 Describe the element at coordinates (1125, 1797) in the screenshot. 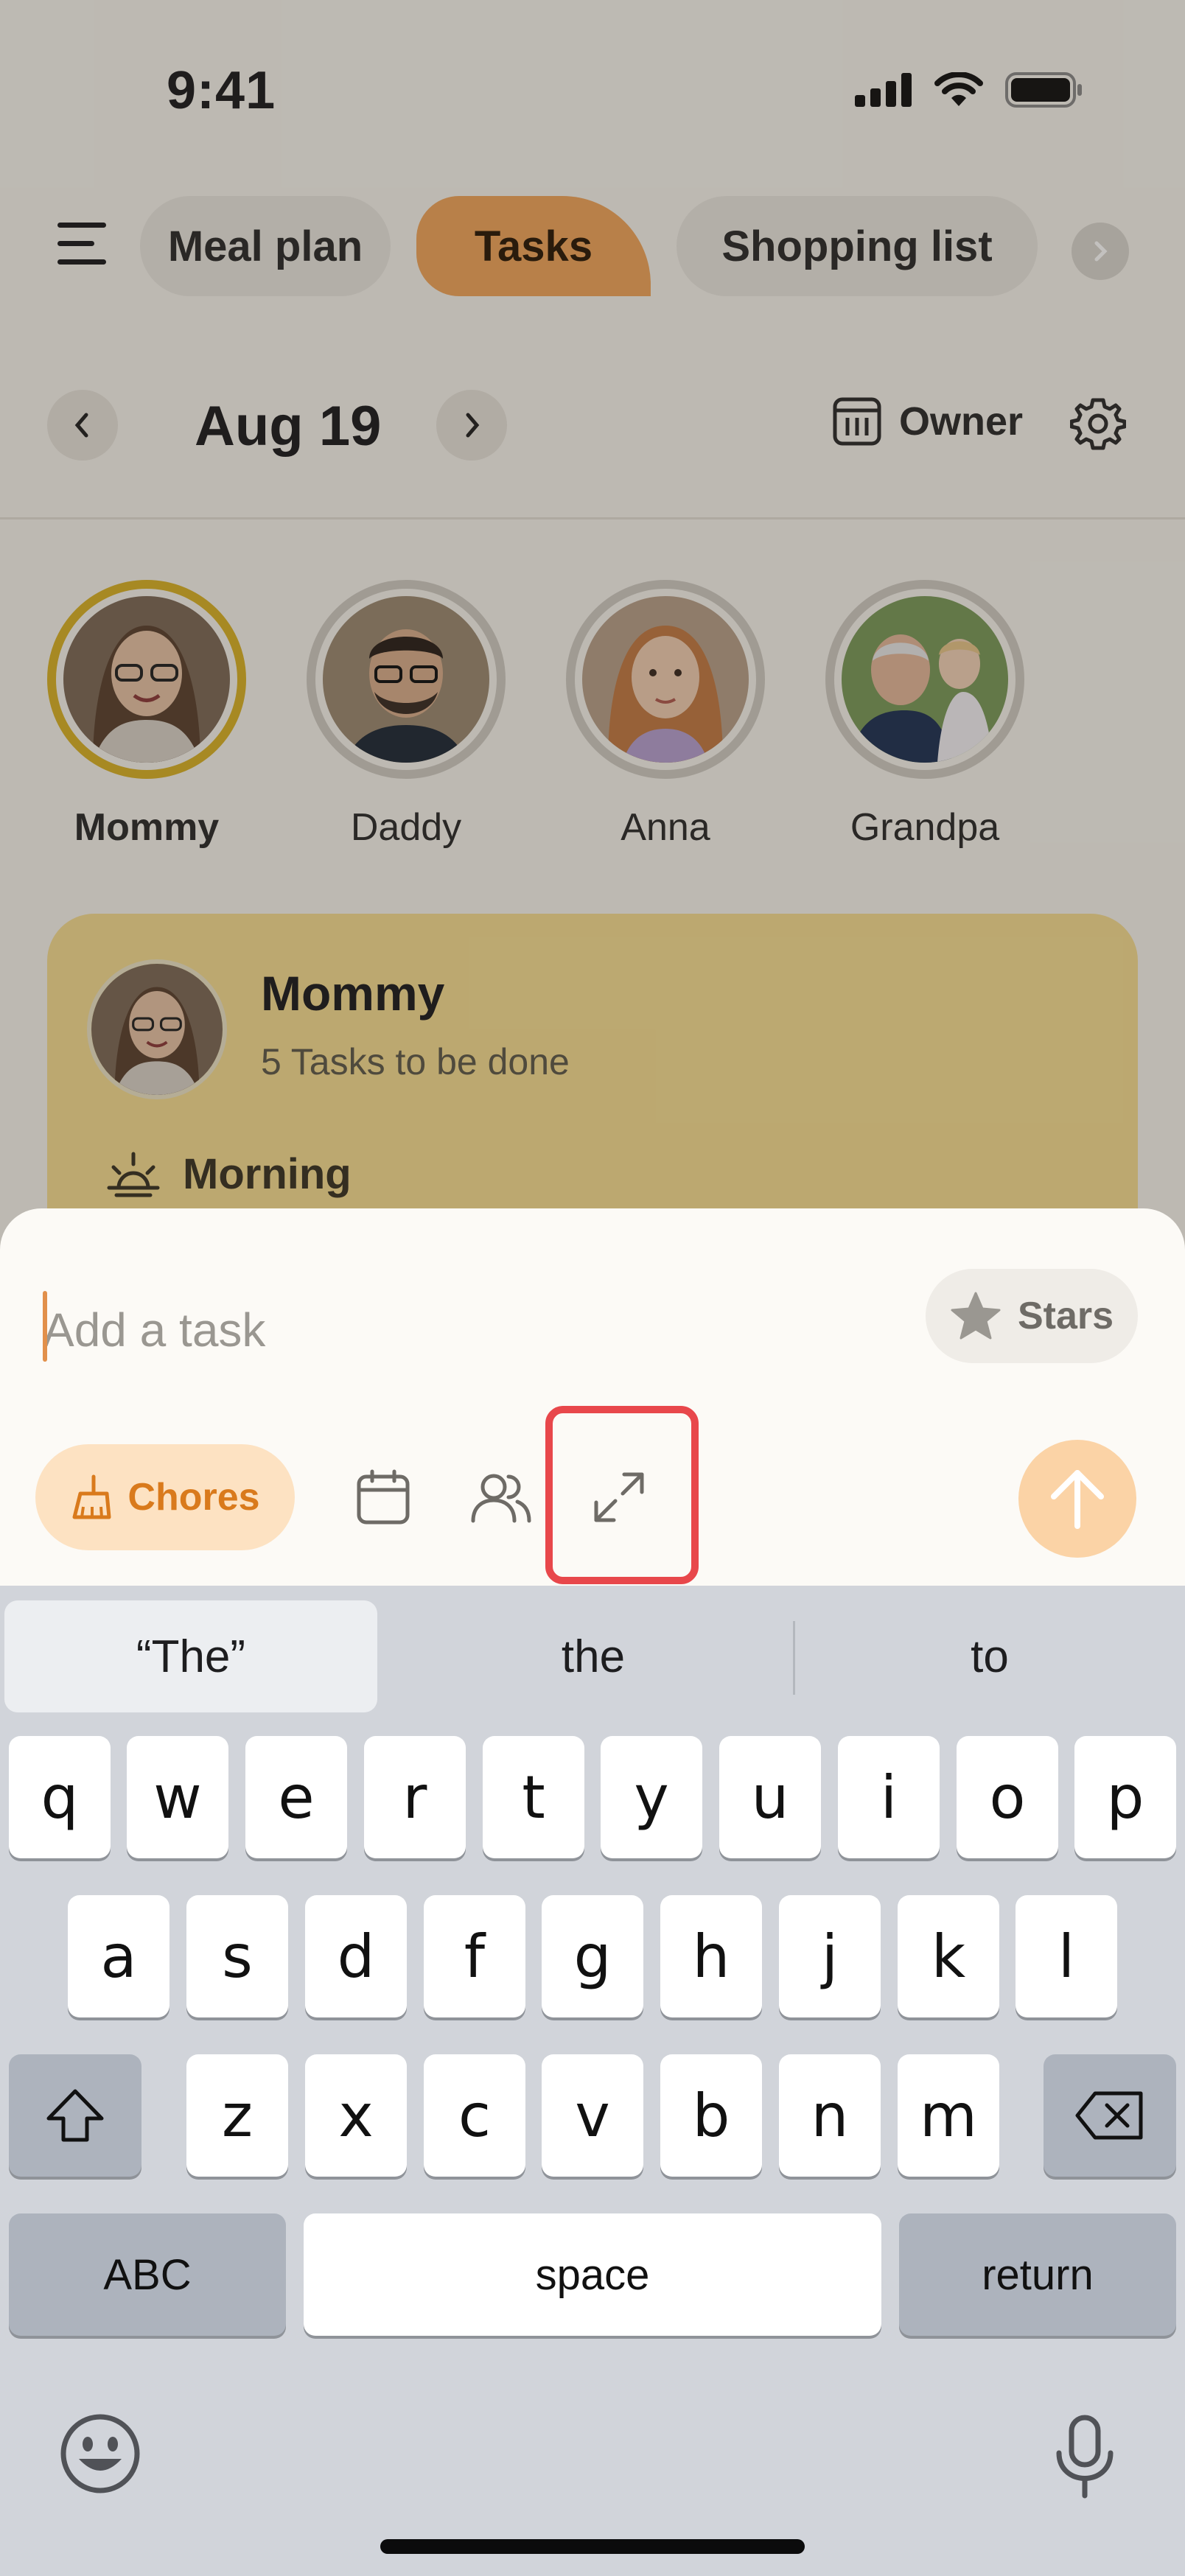

I see `key-p: p` at that location.